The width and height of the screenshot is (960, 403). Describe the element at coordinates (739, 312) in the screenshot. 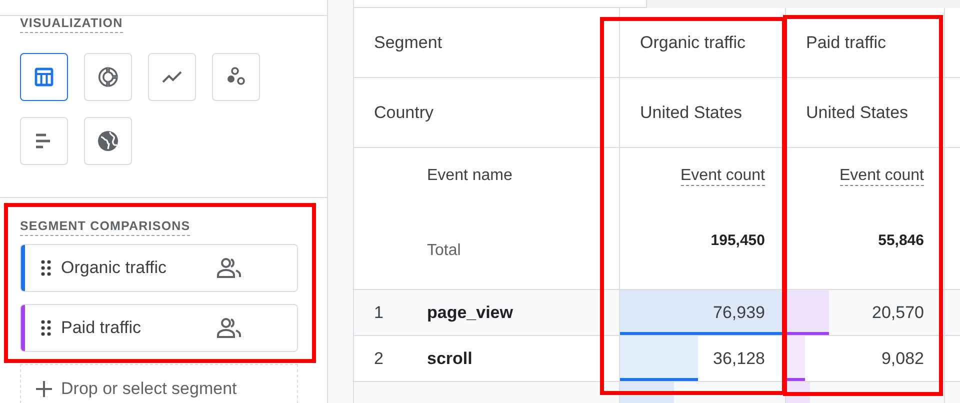

I see `table-cell: 76,939` at that location.